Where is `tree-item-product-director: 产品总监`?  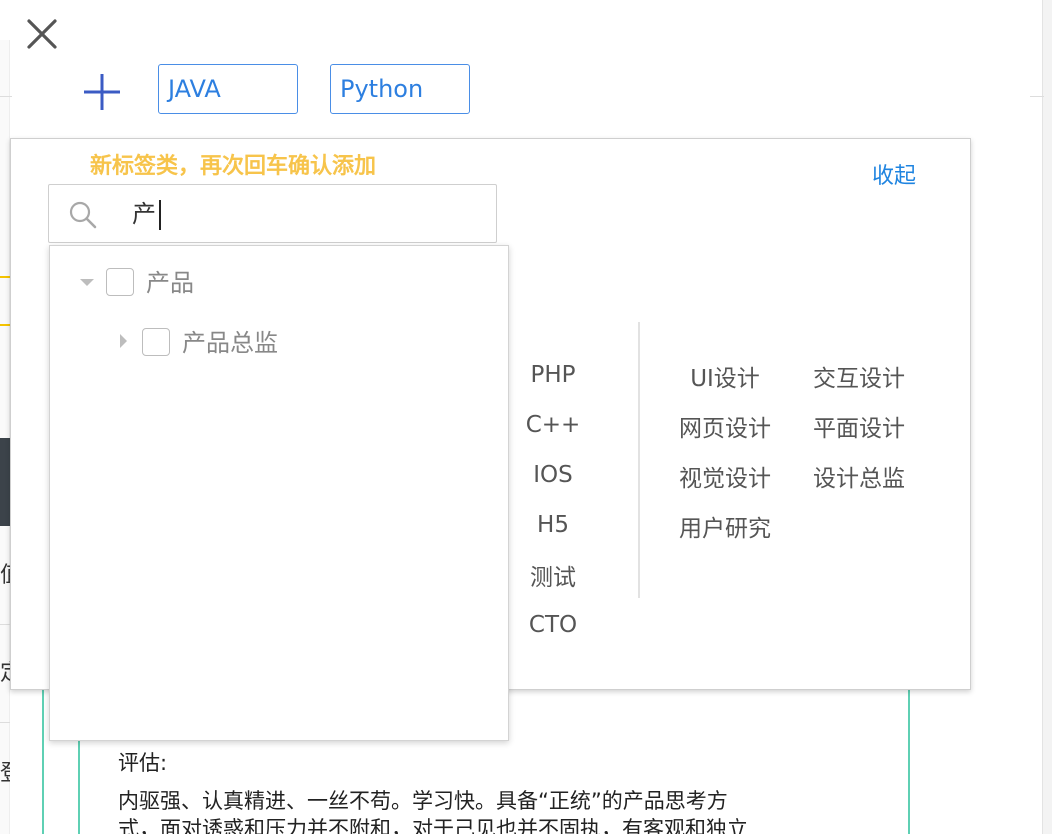
tree-item-product-director: 产品总监 is located at coordinates (230, 343).